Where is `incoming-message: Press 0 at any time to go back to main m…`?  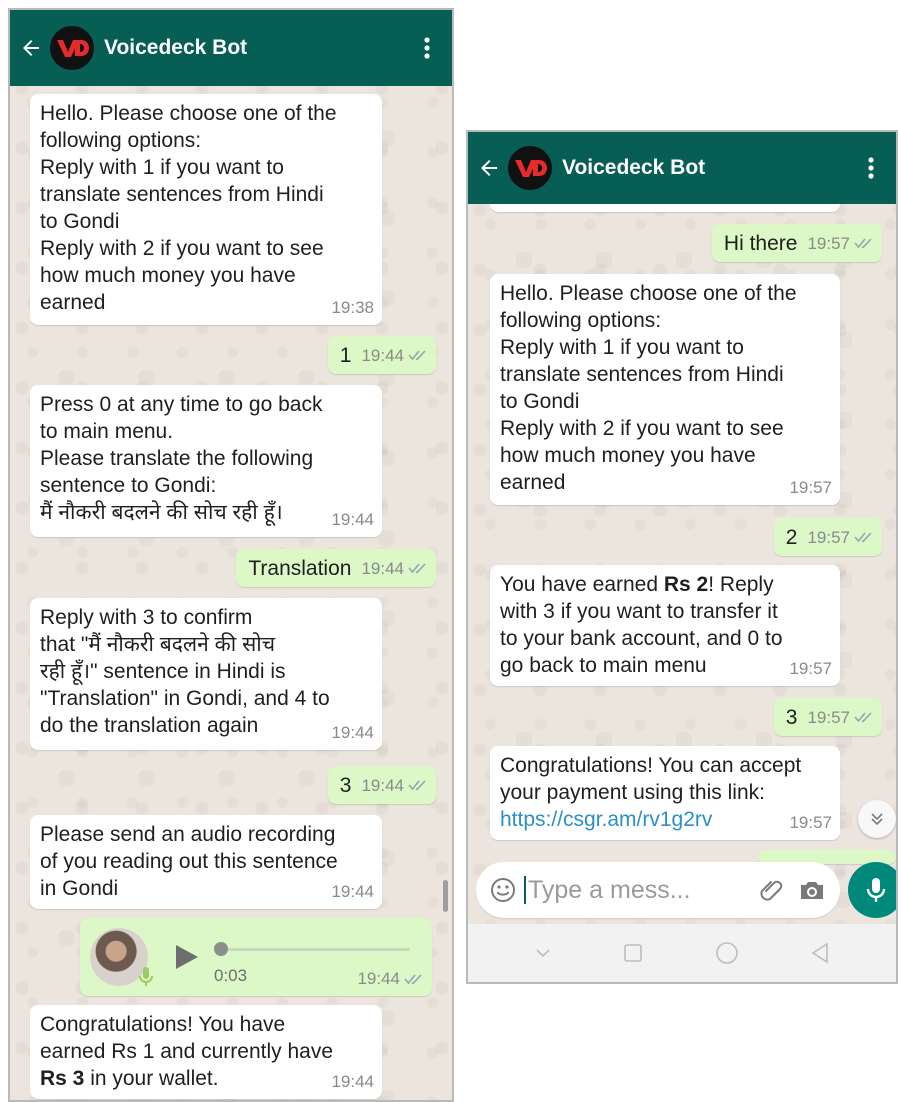 incoming-message: Press 0 at any time to go back to main m… is located at coordinates (206, 461).